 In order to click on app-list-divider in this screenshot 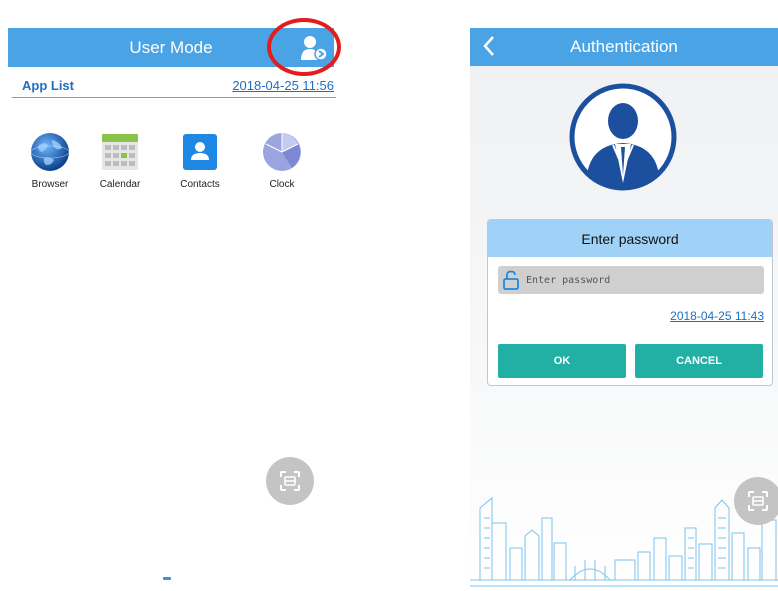, I will do `click(174, 97)`.